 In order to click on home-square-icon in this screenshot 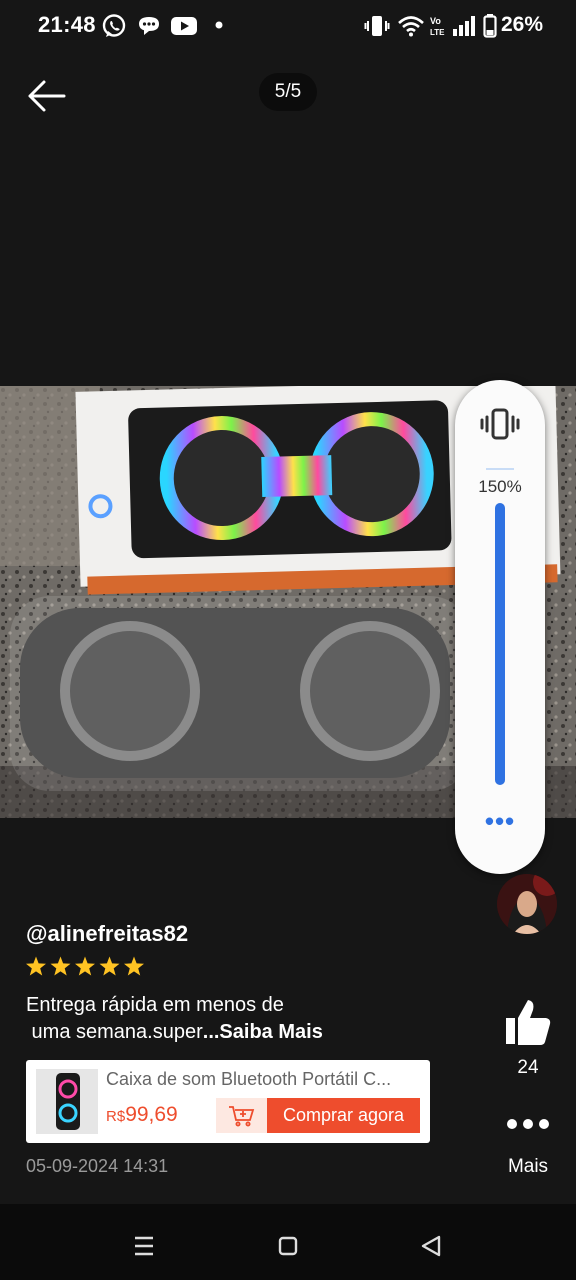, I will do `click(288, 1246)`.